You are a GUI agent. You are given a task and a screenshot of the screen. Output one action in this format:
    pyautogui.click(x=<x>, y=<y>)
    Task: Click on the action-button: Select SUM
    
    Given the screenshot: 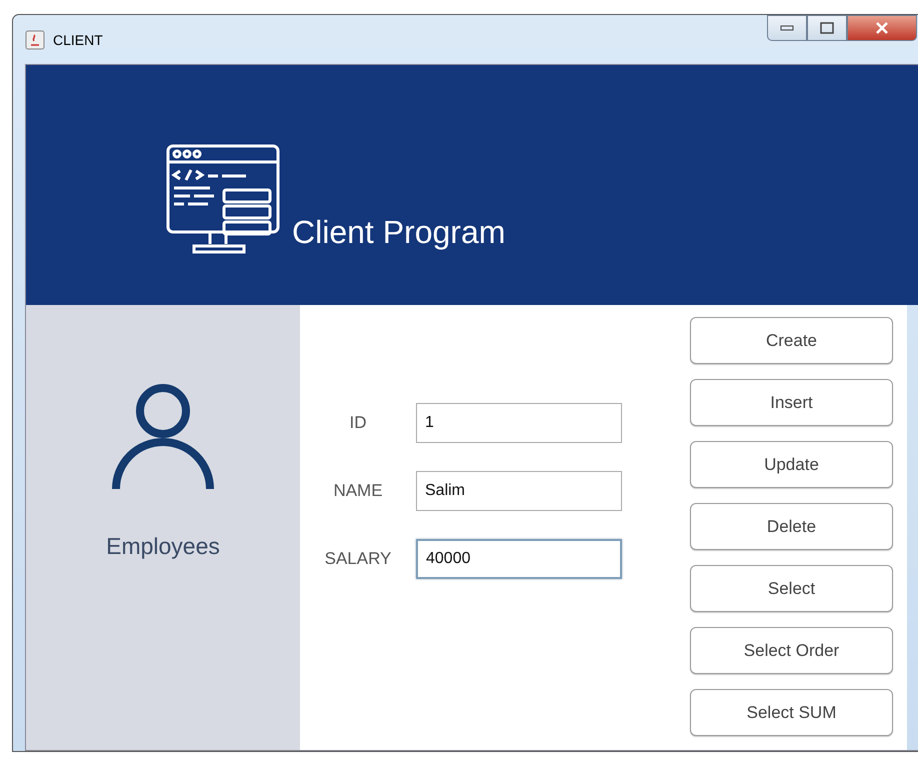 What is the action you would take?
    pyautogui.click(x=791, y=712)
    